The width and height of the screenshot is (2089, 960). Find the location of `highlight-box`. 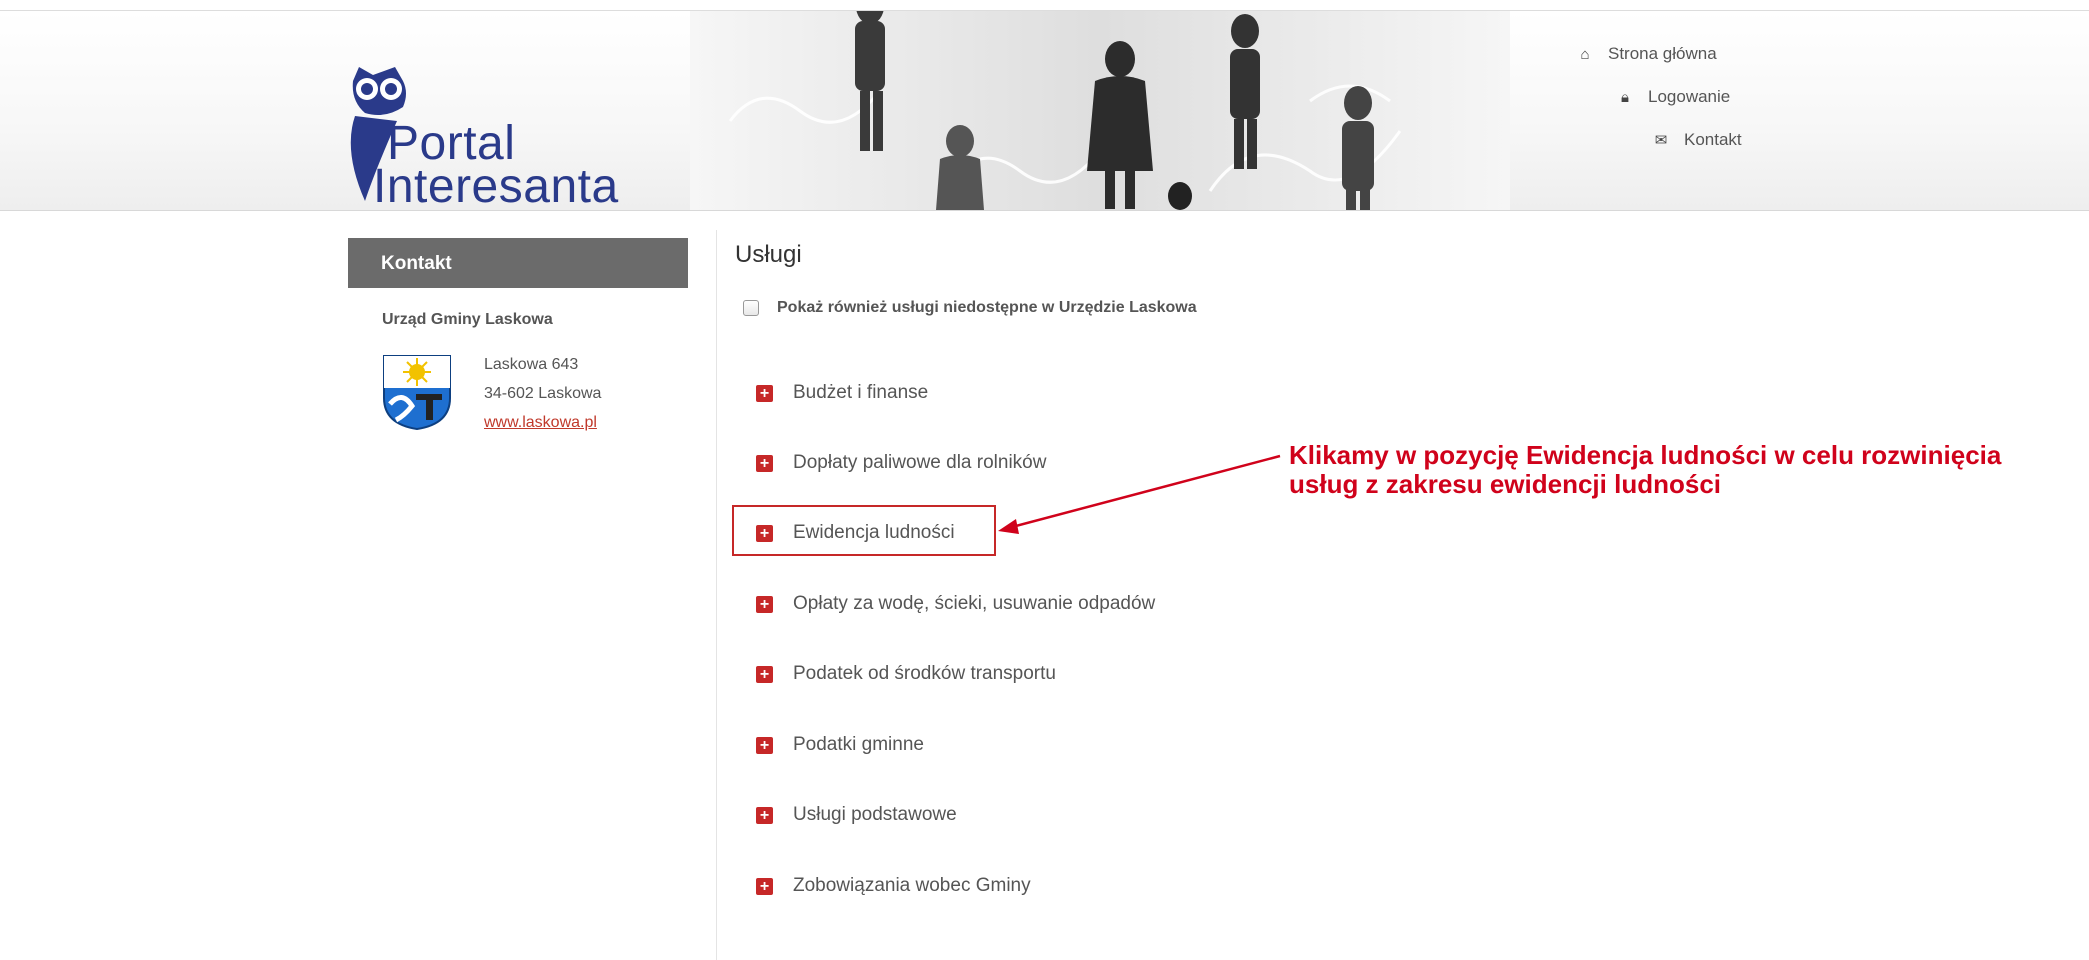

highlight-box is located at coordinates (864, 530).